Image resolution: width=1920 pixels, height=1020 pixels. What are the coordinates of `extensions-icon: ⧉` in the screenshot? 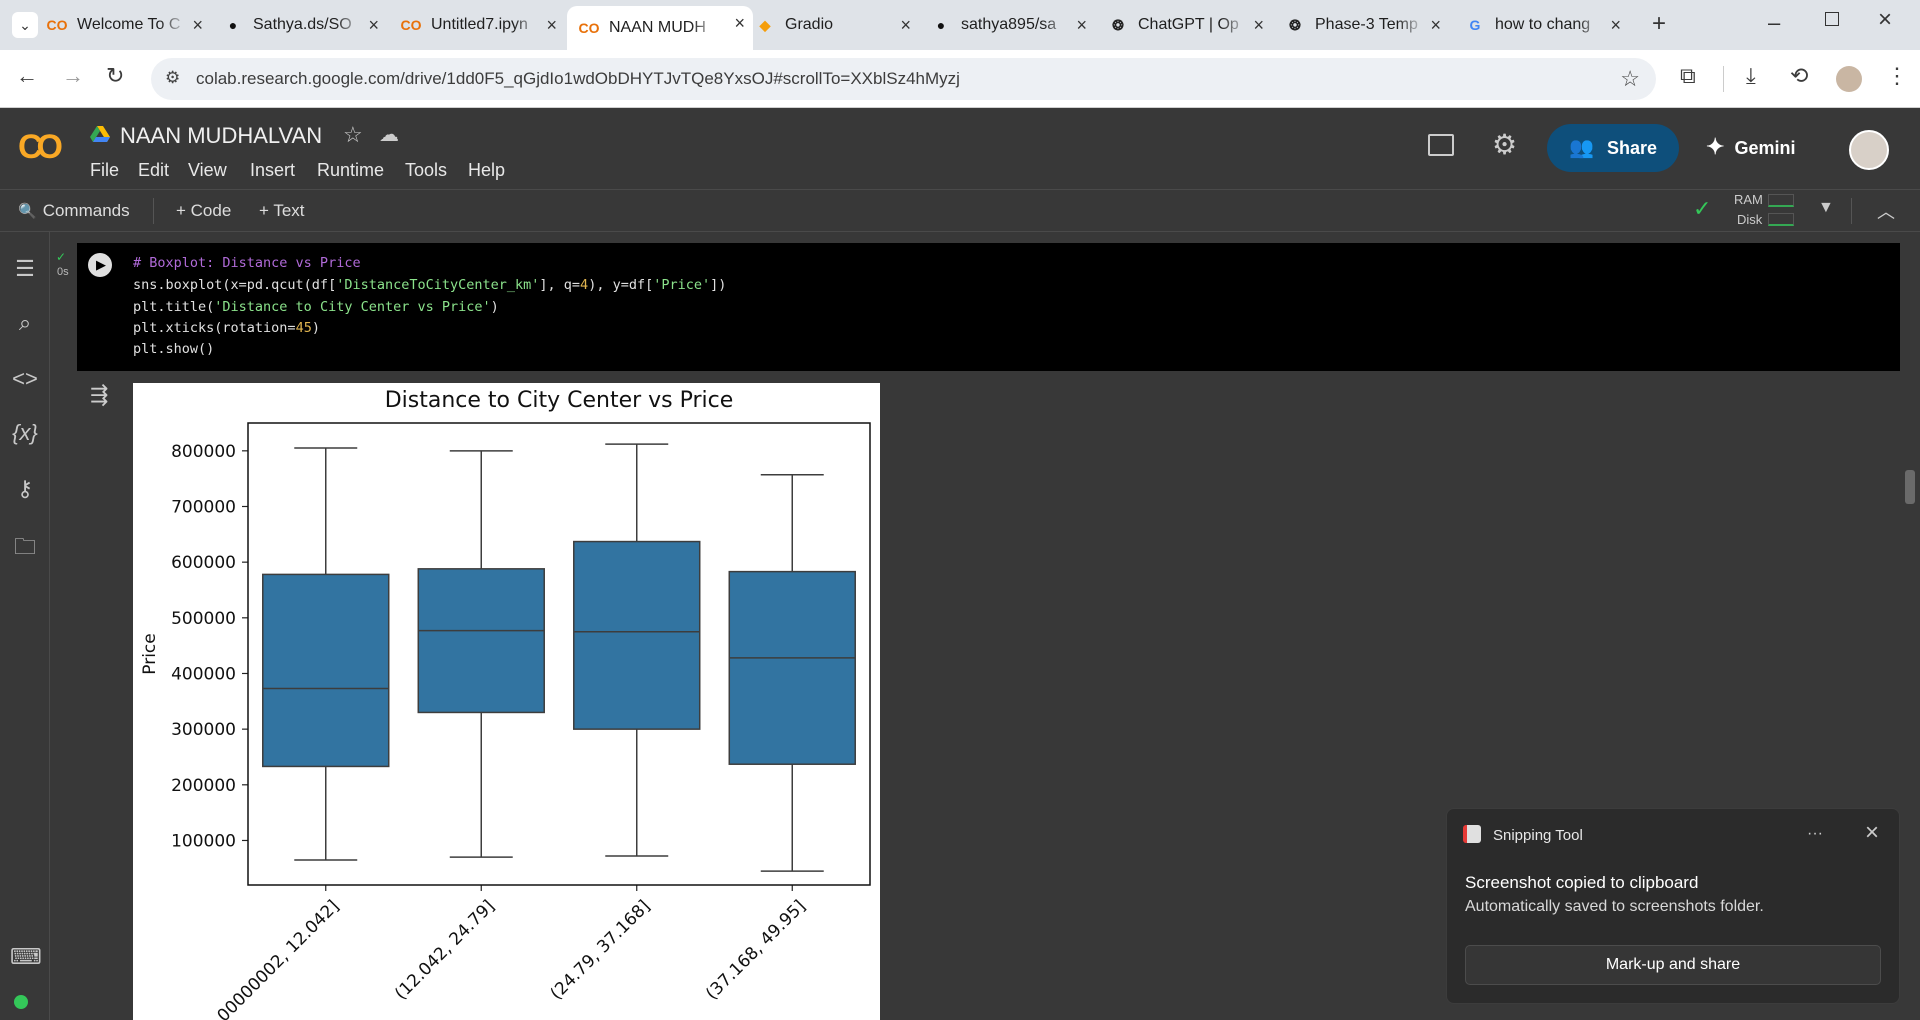 It's located at (1688, 76).